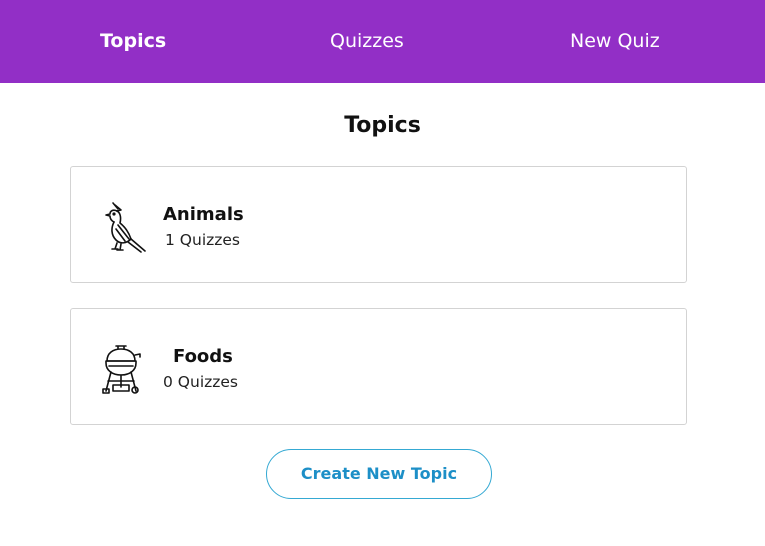 The image size is (765, 546). What do you see at coordinates (382, 125) in the screenshot?
I see `page-title: Topics` at bounding box center [382, 125].